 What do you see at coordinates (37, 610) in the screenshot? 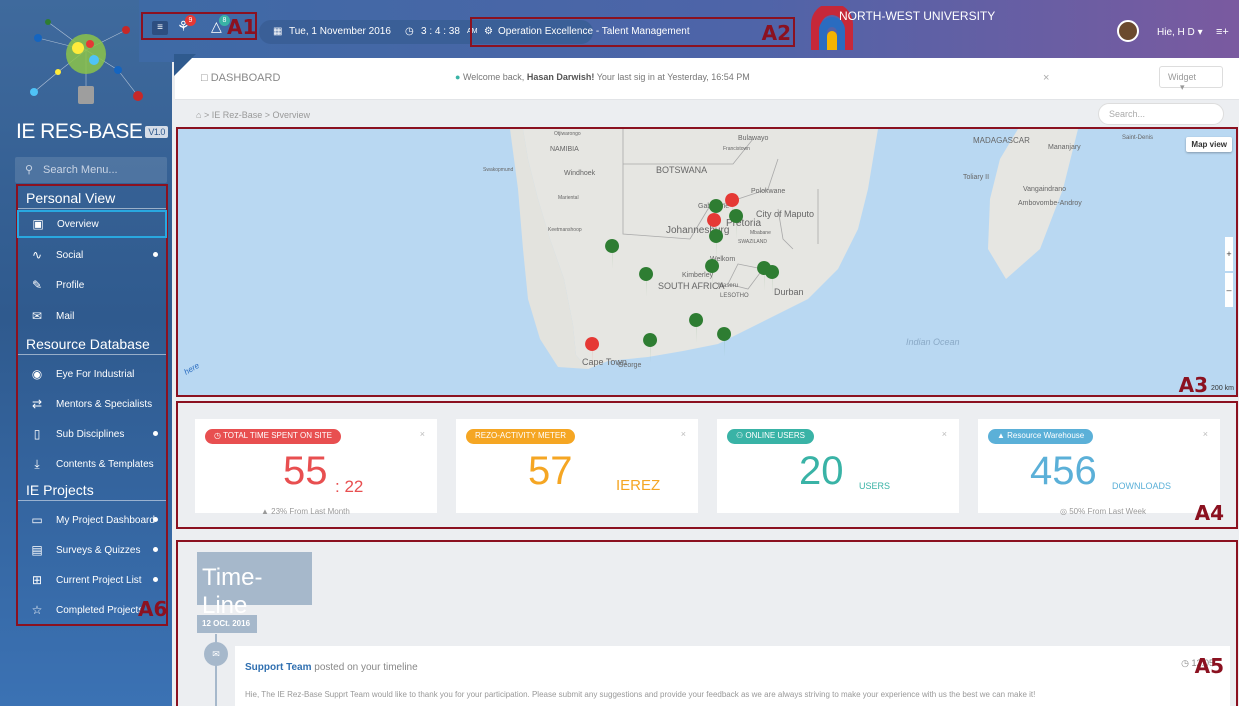
I see `star-icon: ☆` at bounding box center [37, 610].